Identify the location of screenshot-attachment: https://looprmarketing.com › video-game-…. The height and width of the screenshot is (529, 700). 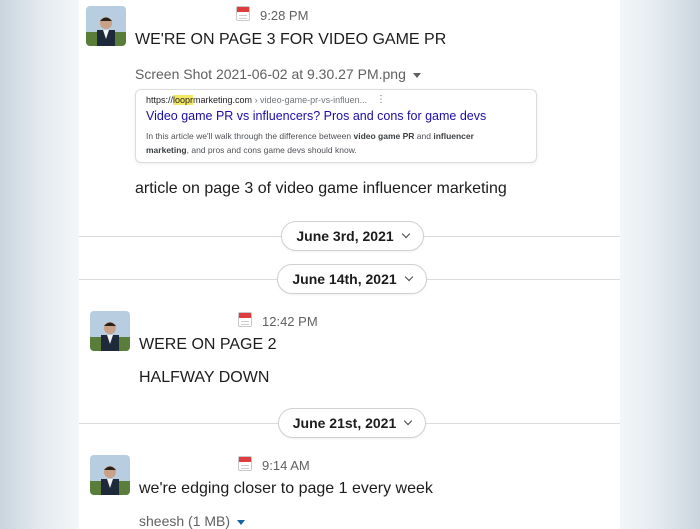
(336, 126).